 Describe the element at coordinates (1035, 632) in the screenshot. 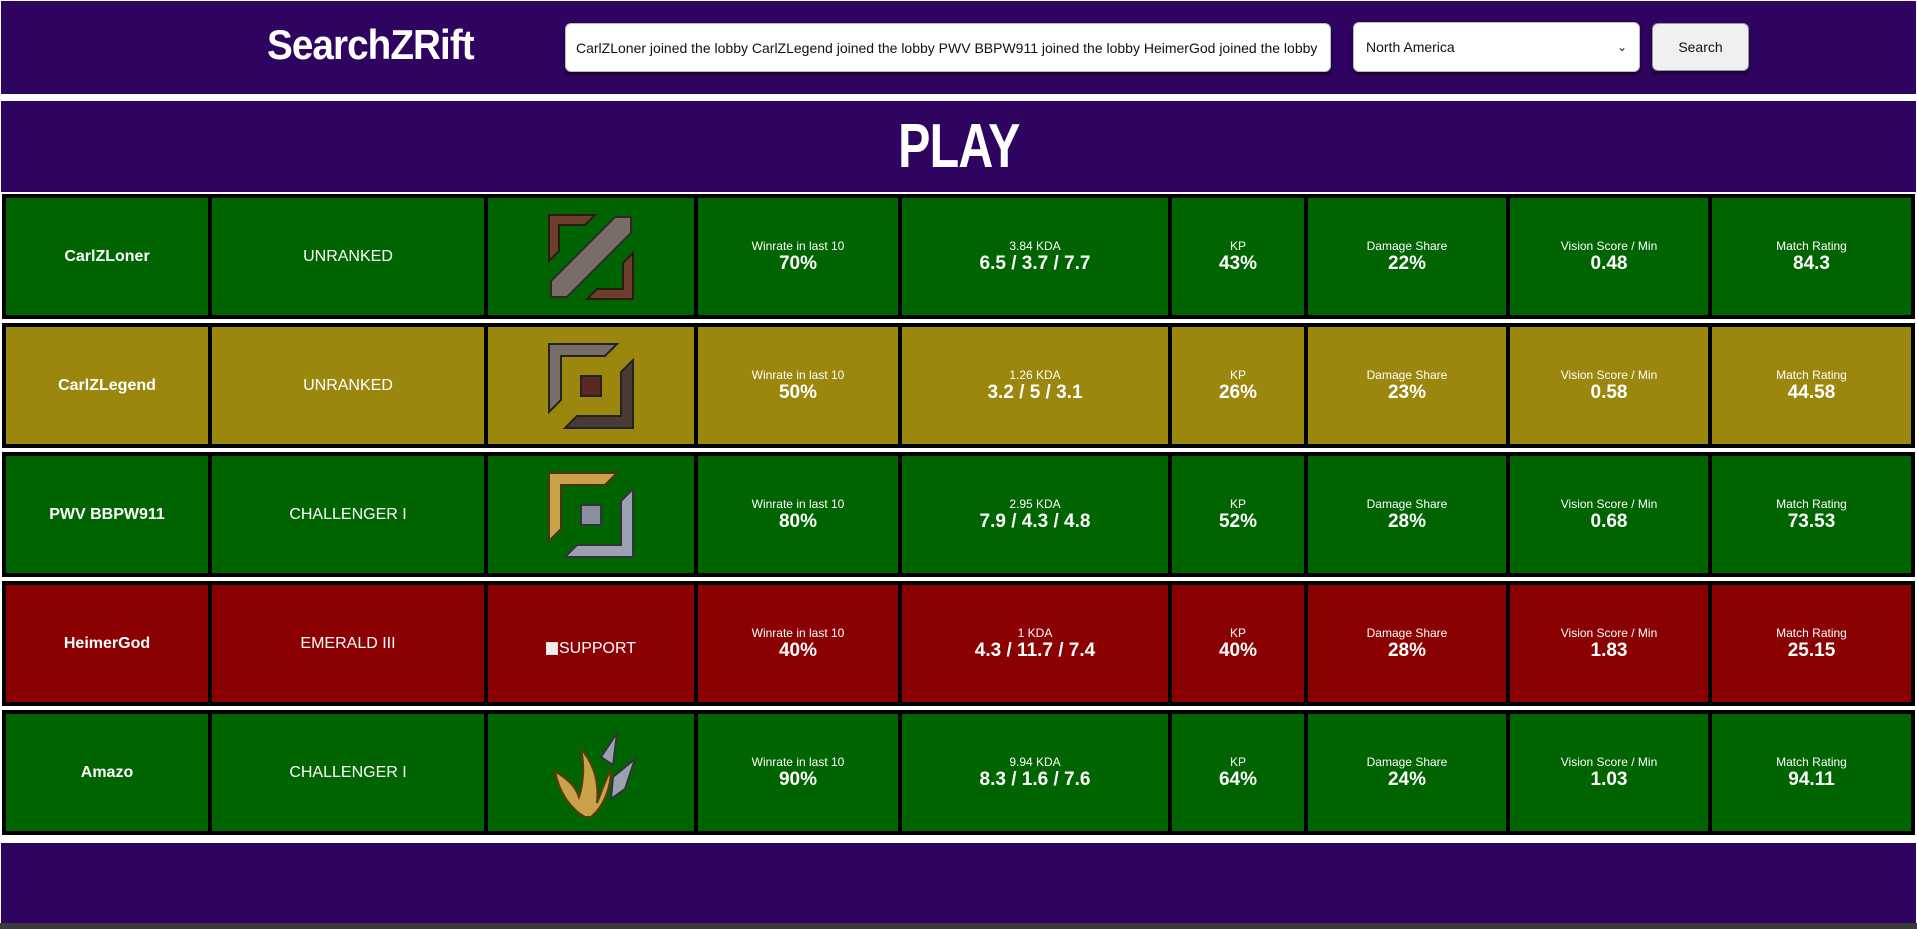

I see `kda-ratio: 1 KDA` at that location.